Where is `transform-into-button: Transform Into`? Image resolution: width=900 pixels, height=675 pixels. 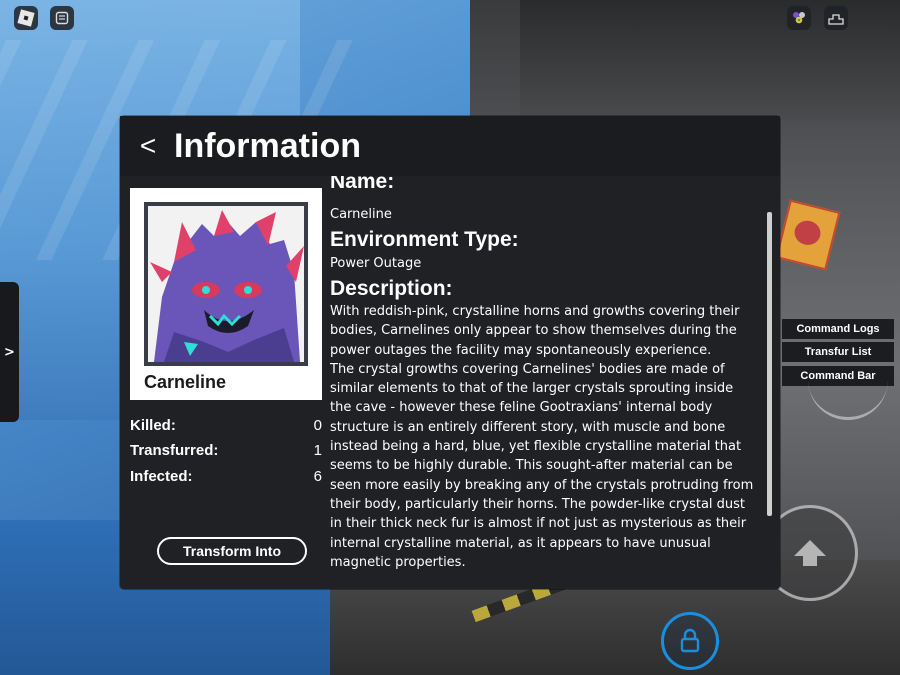 transform-into-button: Transform Into is located at coordinates (232, 551).